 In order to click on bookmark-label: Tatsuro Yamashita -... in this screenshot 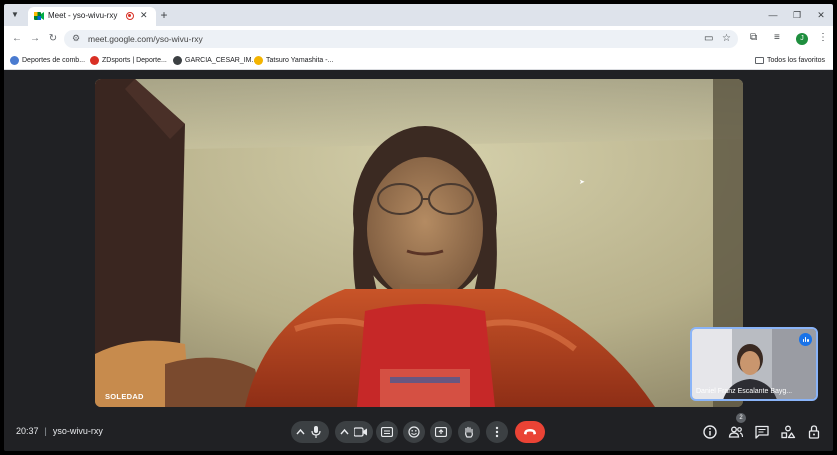, I will do `click(300, 60)`.